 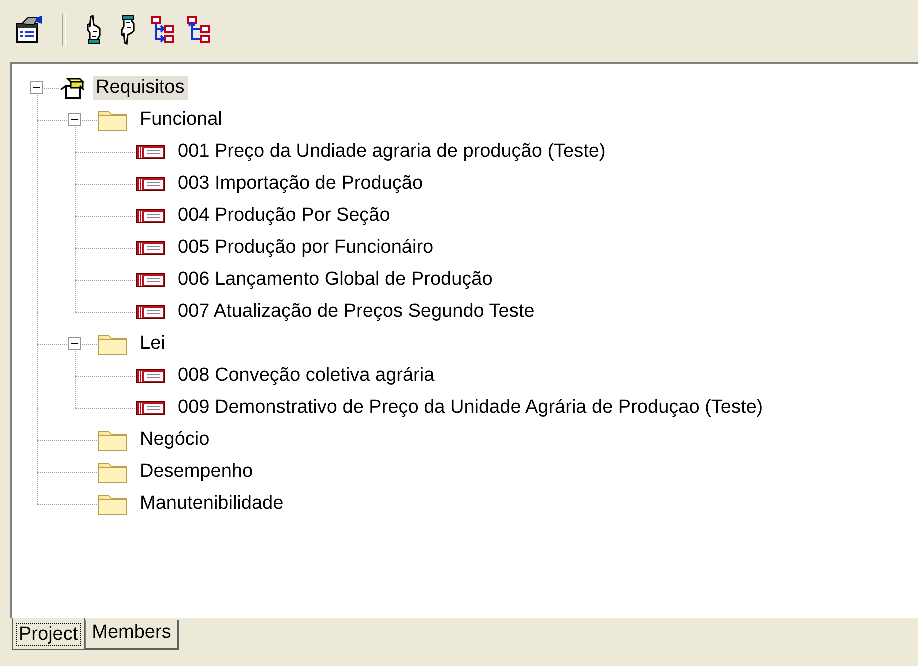 What do you see at coordinates (181, 120) in the screenshot?
I see `tree-item: Funcional` at bounding box center [181, 120].